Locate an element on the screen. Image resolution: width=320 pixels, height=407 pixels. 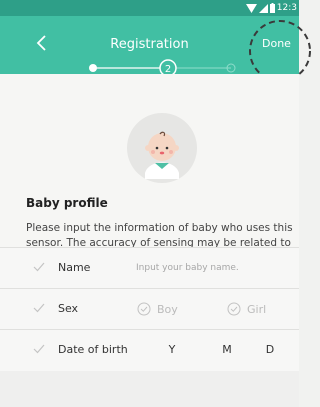
status-icons: 12:3 is located at coordinates (271, 8).